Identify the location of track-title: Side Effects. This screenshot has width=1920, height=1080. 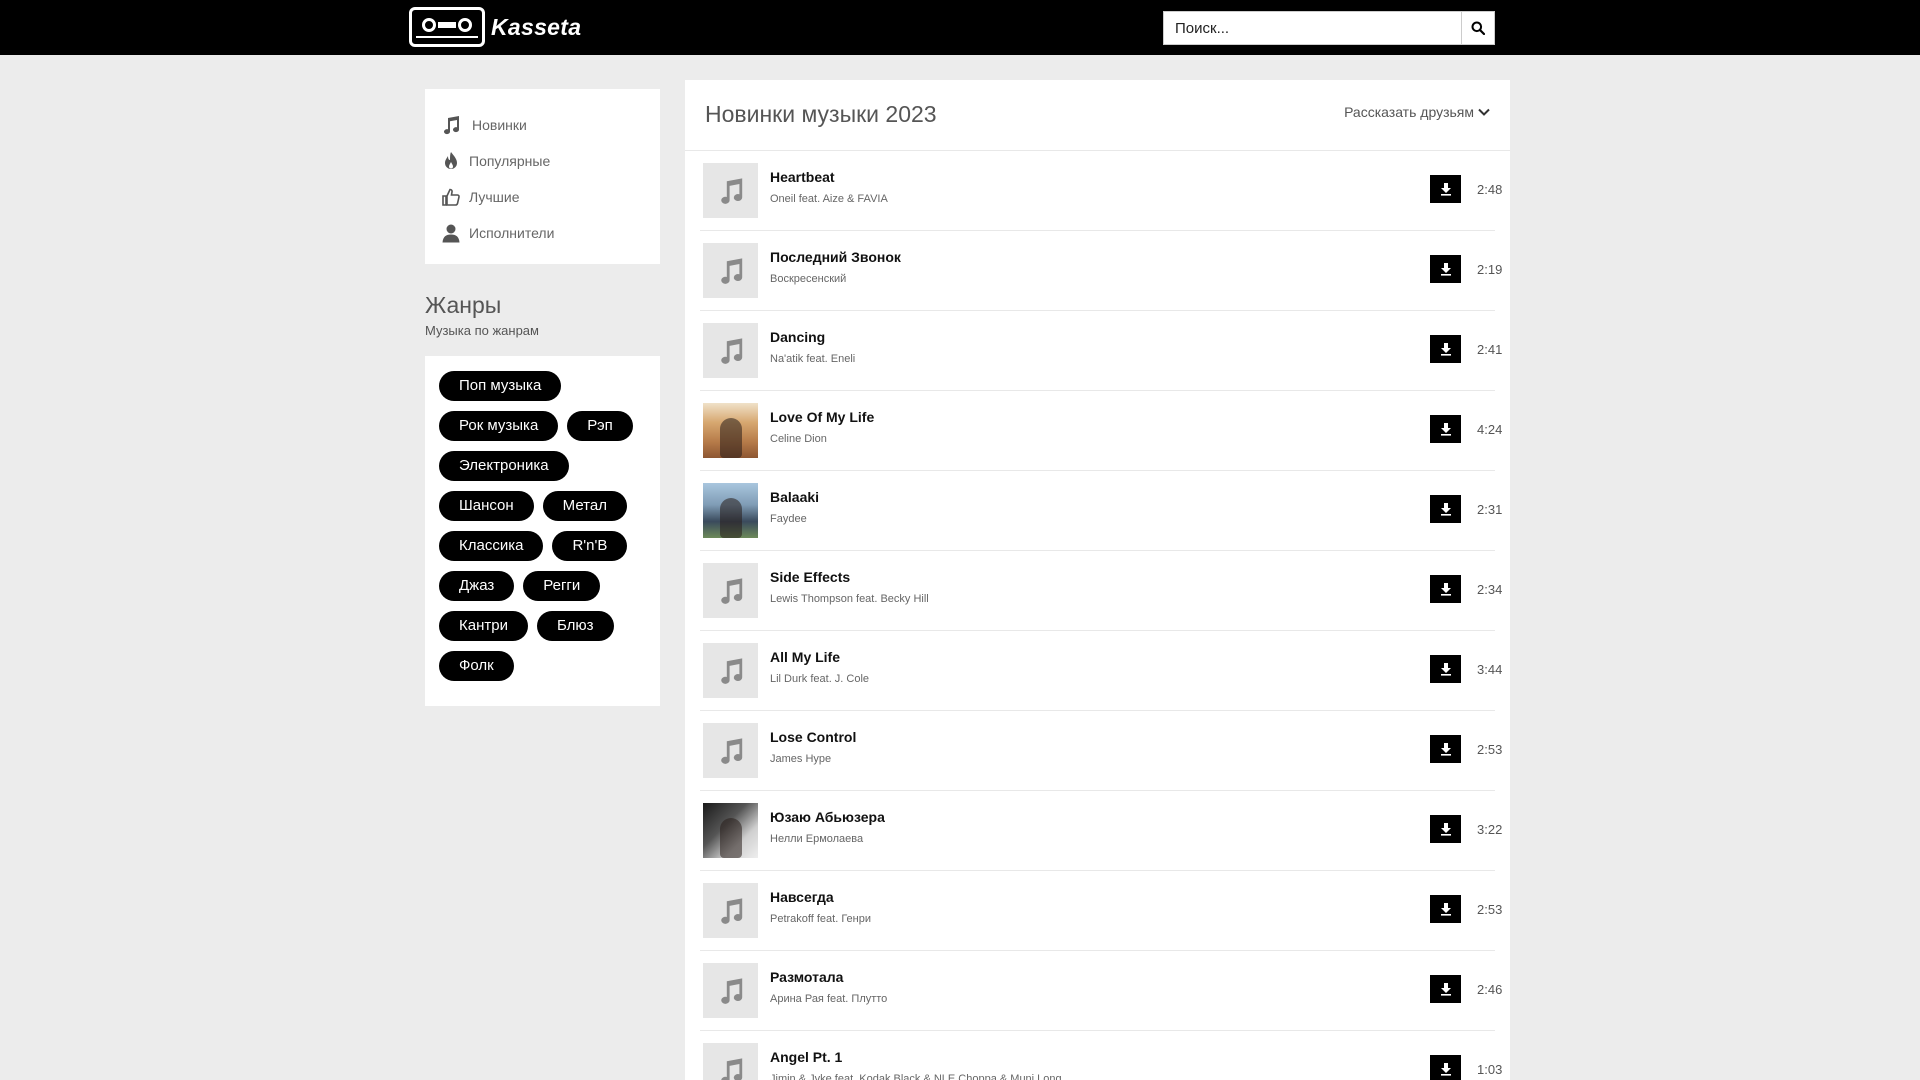
(810, 577).